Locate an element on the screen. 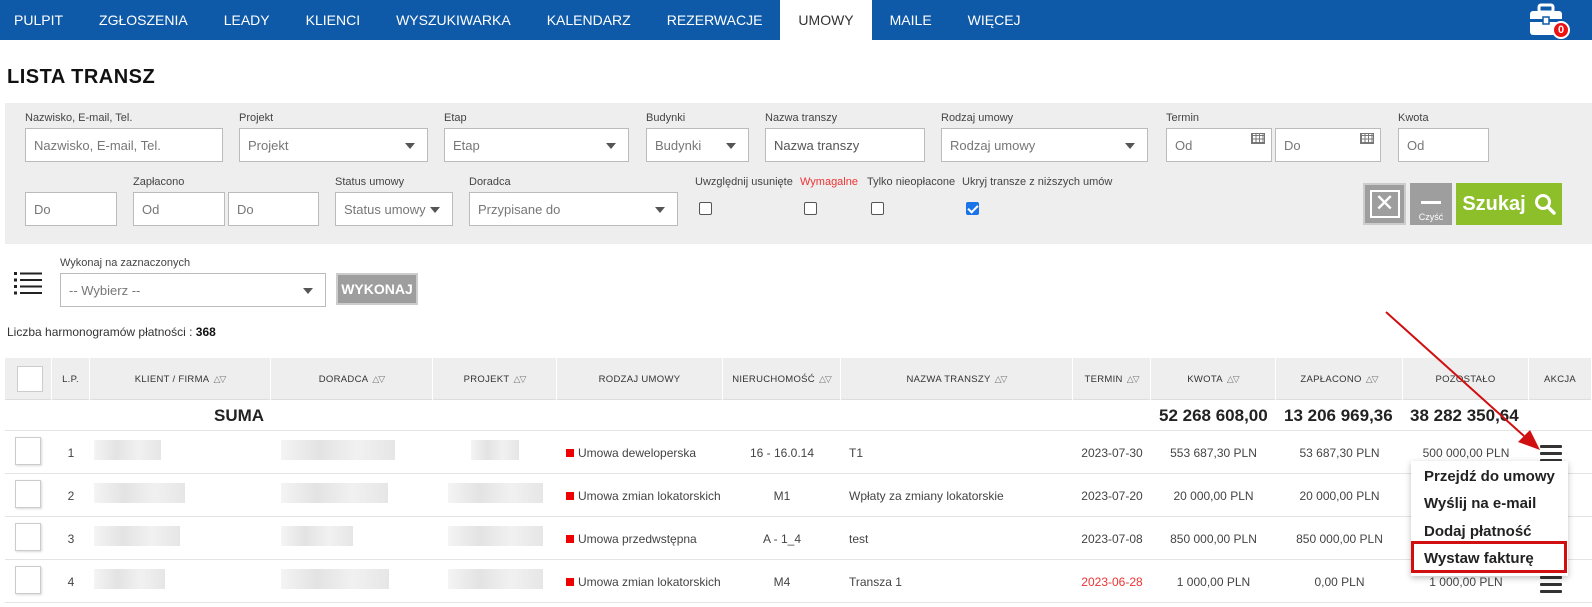 The image size is (1592, 607). nav-wiecej: WIĘCEJ is located at coordinates (994, 20).